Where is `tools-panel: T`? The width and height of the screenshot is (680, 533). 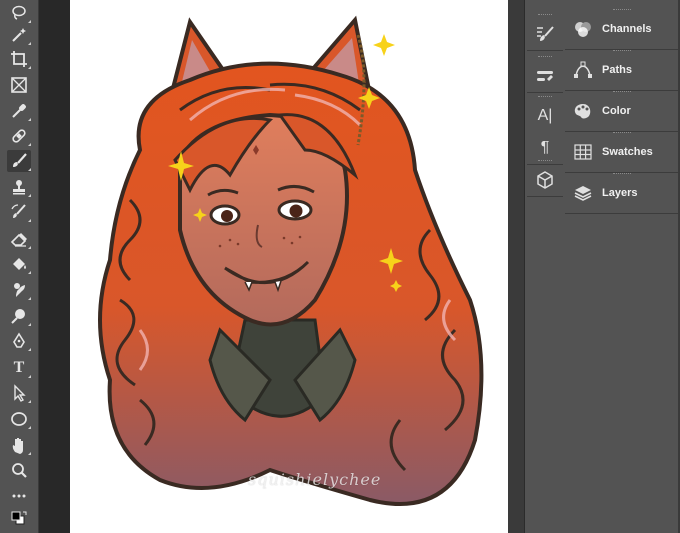 tools-panel: T is located at coordinates (19, 266).